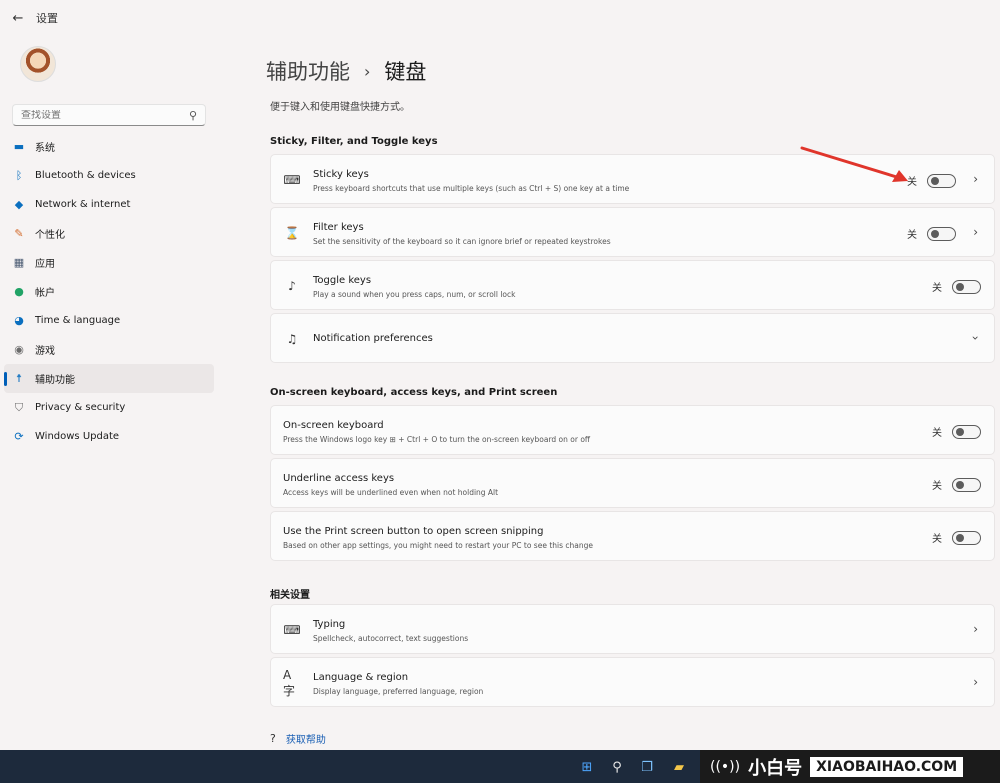  Describe the element at coordinates (19, 291) in the screenshot. I see `person-icon: ●` at that location.